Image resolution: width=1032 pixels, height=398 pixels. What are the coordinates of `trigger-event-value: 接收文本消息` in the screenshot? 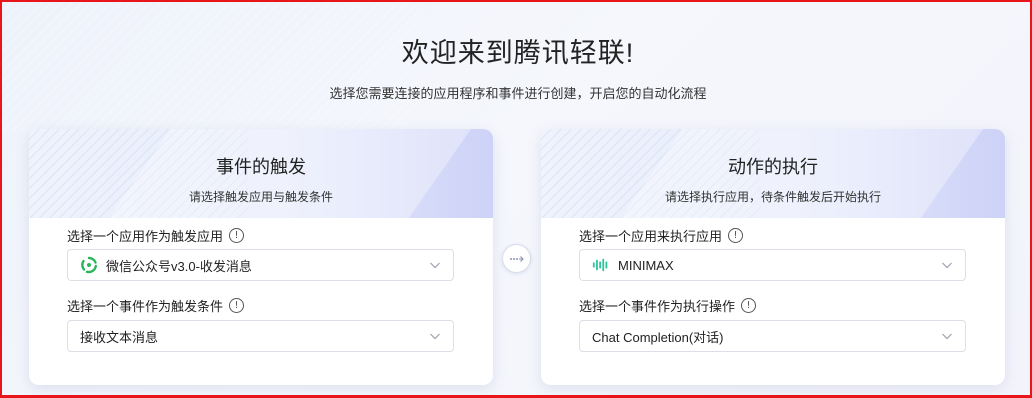 It's located at (119, 337).